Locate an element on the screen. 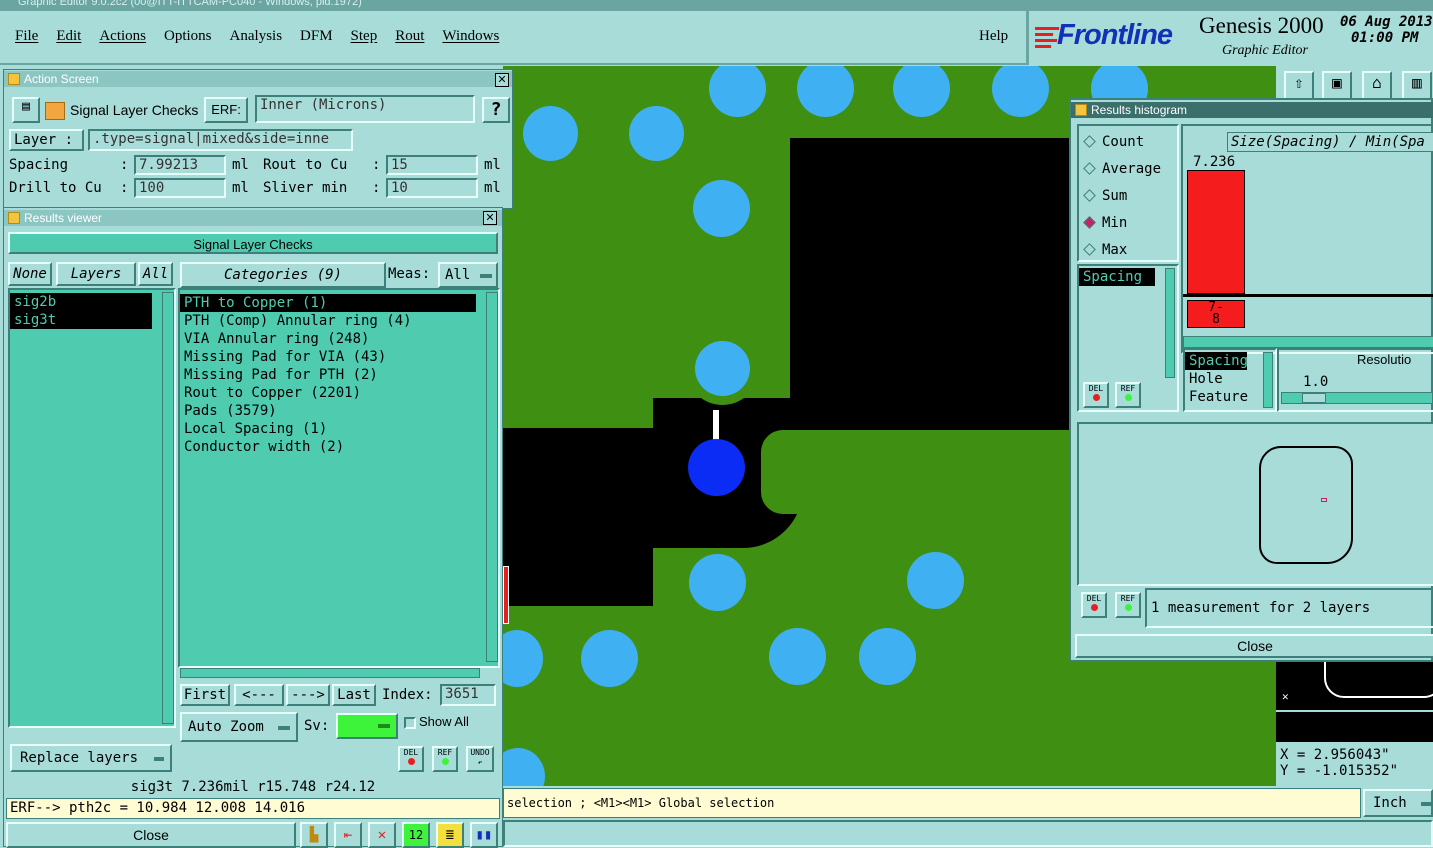 The height and width of the screenshot is (848, 1433). slider-thumb is located at coordinates (1314, 398).